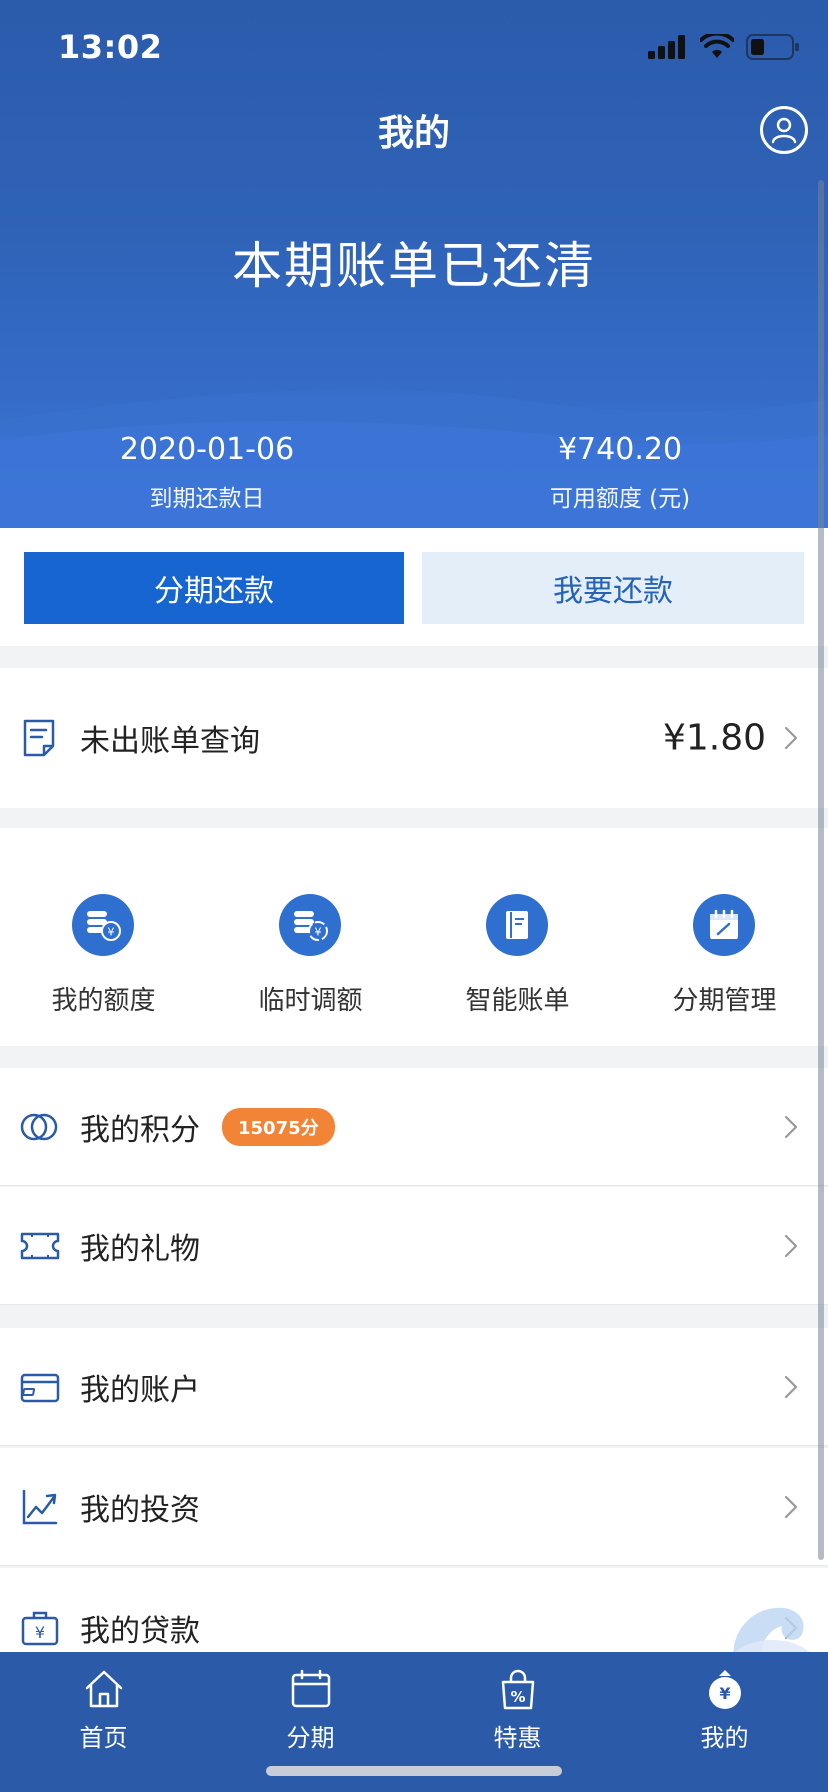  Describe the element at coordinates (414, 738) in the screenshot. I see `unbilled-query-row: 未出账单查询 ¥1.80` at that location.